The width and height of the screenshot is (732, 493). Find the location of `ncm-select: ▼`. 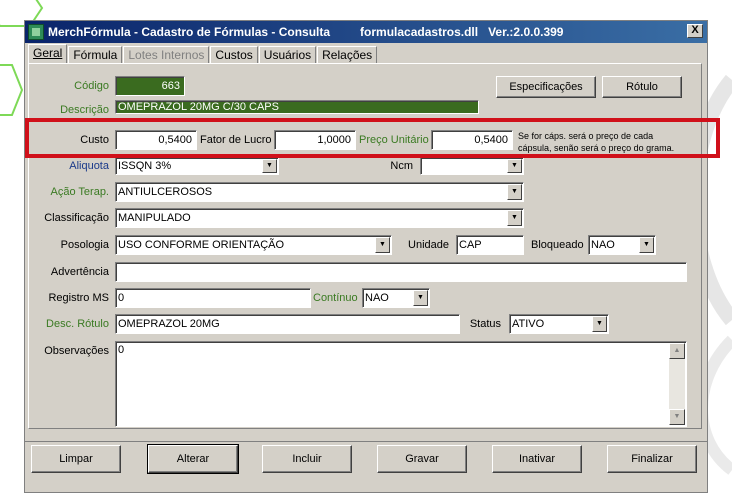

ncm-select: ▼ is located at coordinates (472, 166).